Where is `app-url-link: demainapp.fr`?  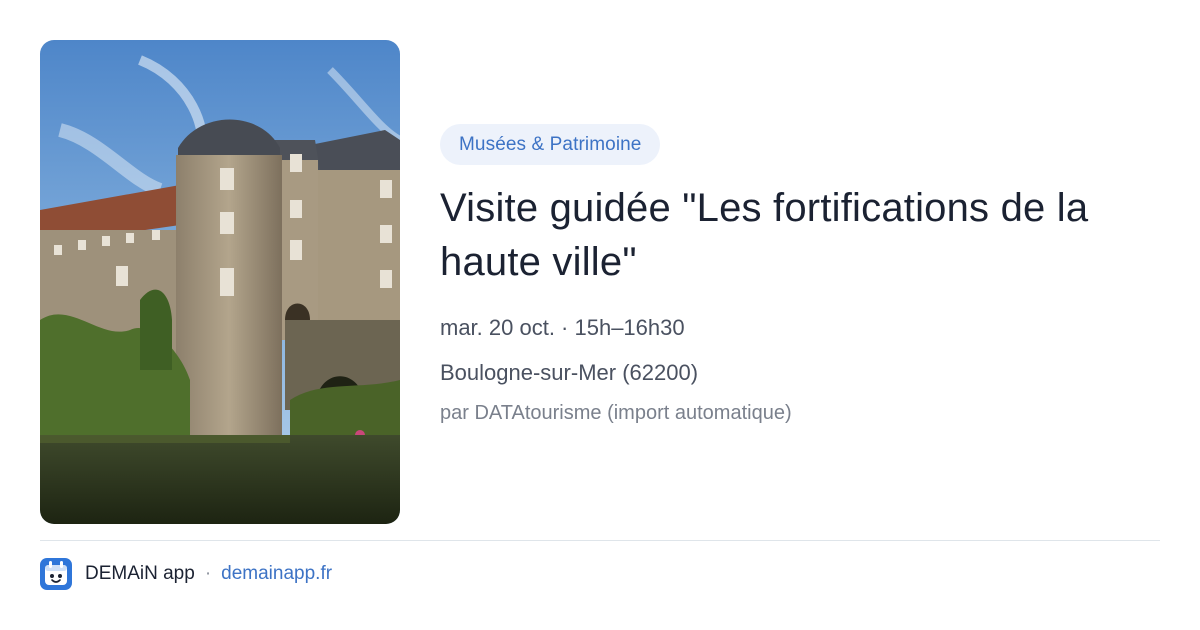
app-url-link: demainapp.fr is located at coordinates (276, 574).